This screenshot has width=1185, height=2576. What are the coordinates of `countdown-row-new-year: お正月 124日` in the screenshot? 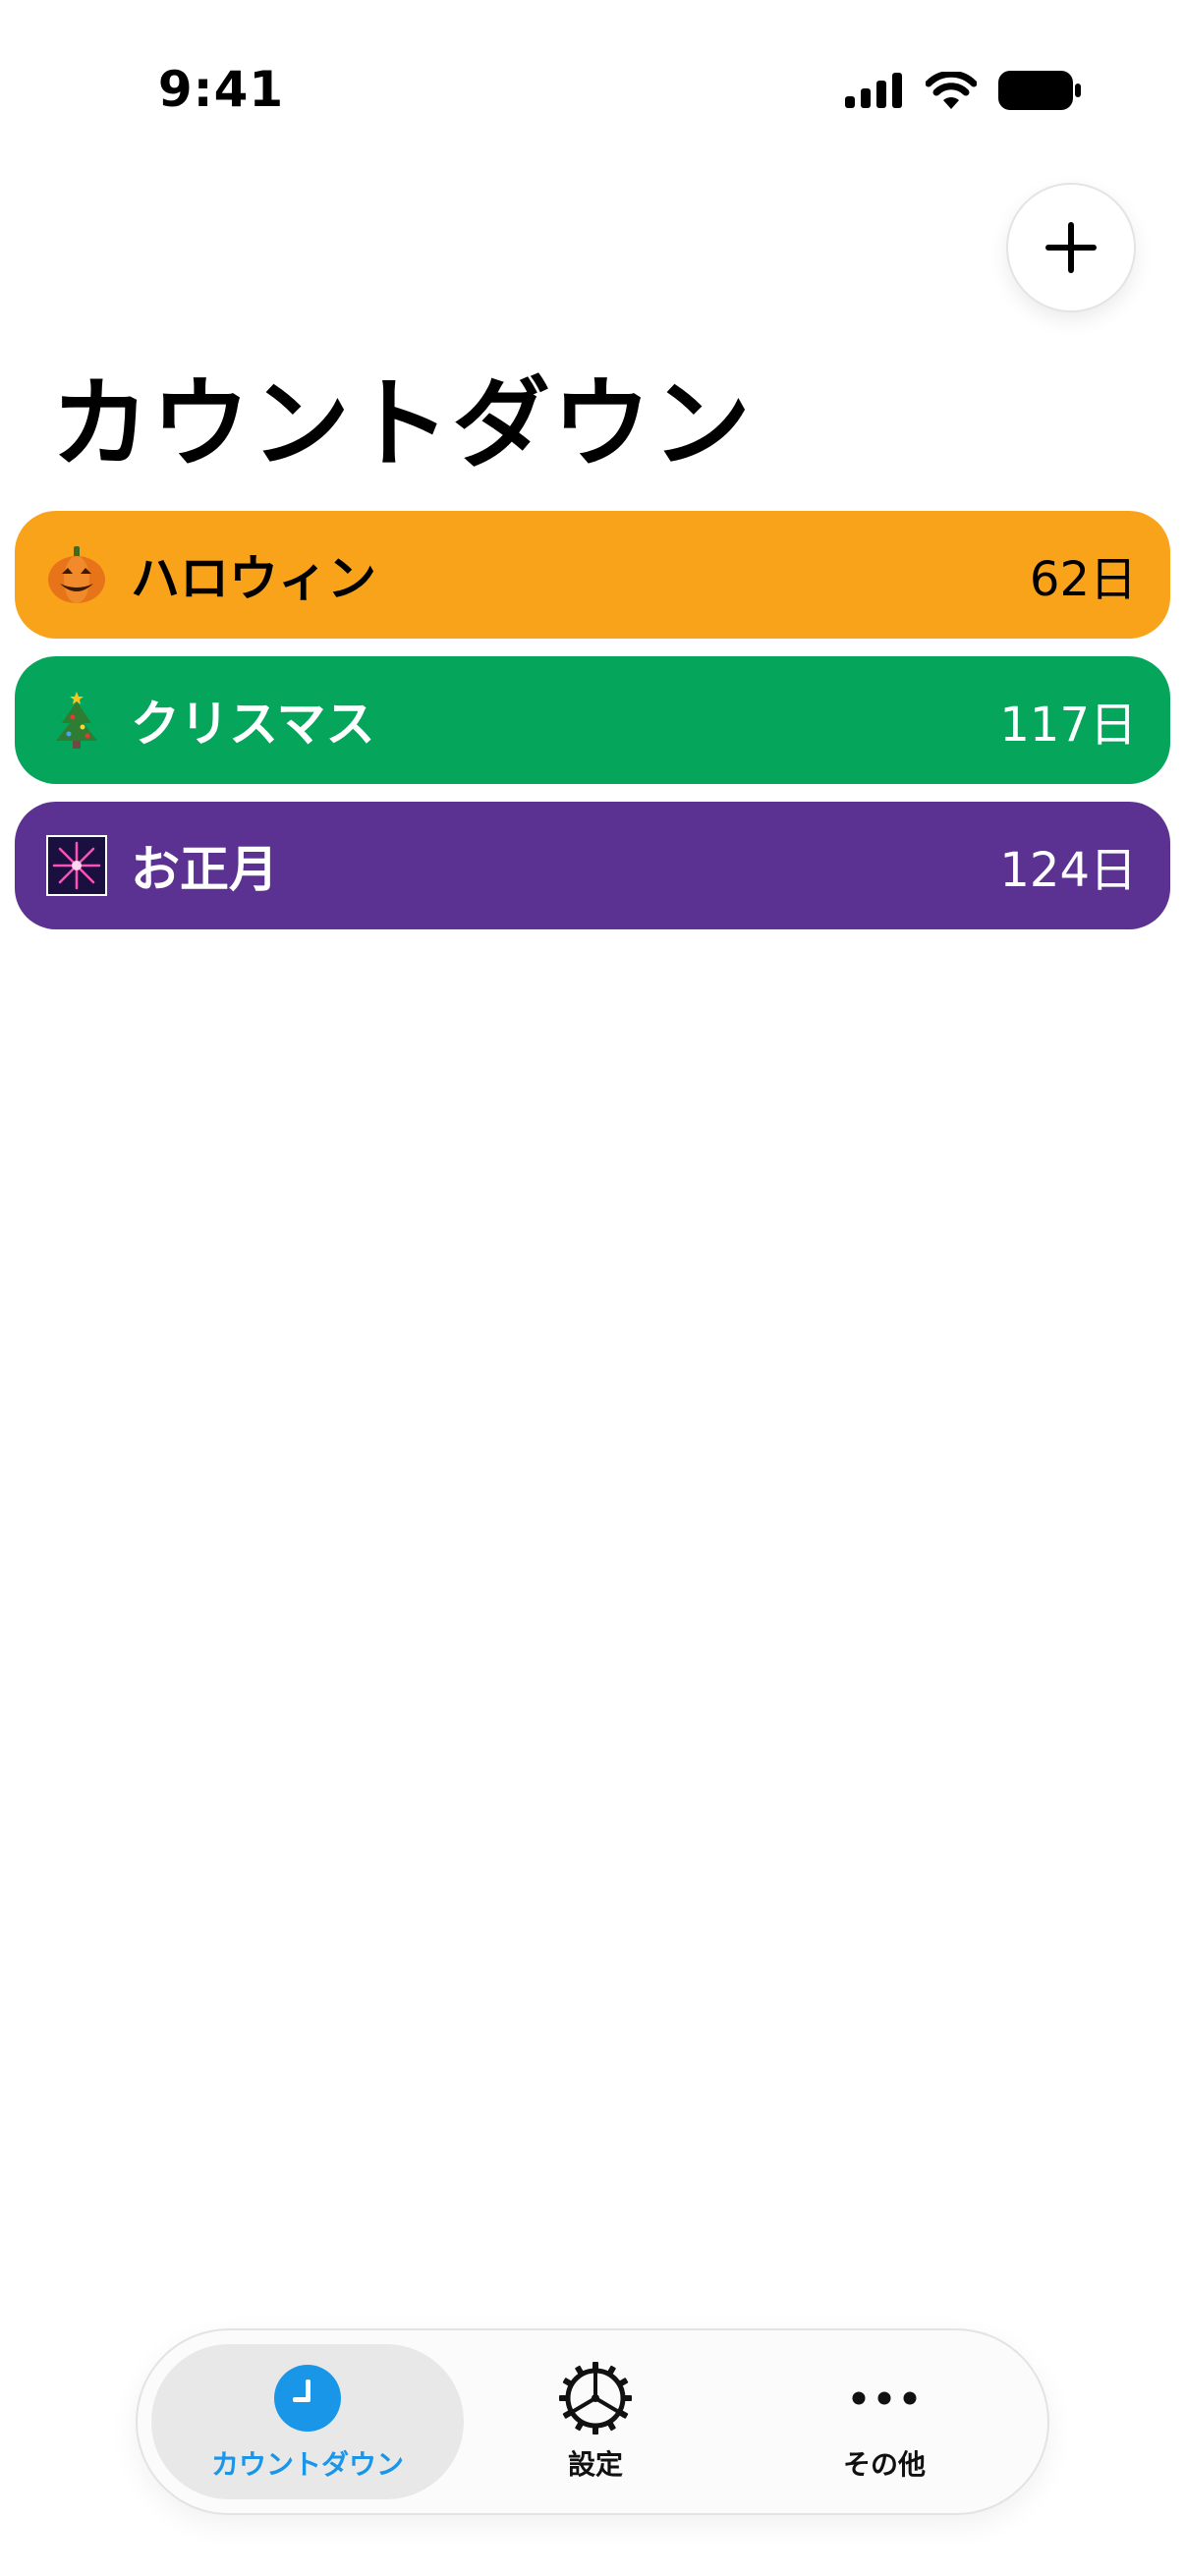 It's located at (592, 865).